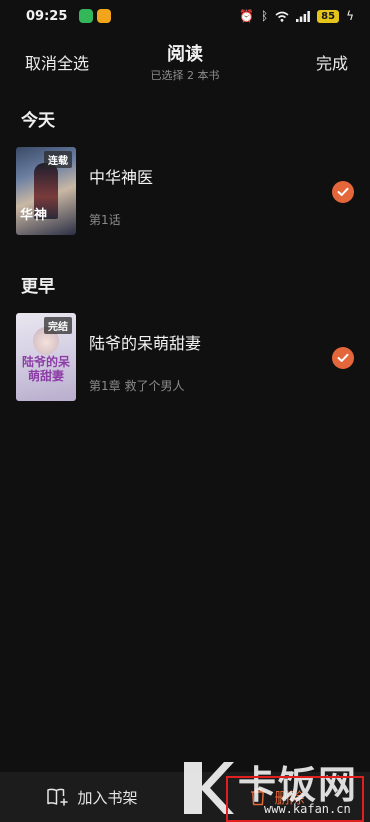  I want to click on status-bar: 09:25 ⏰ ᛒ 85 ϟ, so click(185, 16).